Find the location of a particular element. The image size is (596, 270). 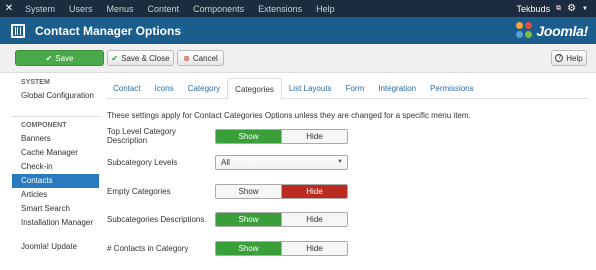

field-label: Subcategory Levels is located at coordinates (142, 162).